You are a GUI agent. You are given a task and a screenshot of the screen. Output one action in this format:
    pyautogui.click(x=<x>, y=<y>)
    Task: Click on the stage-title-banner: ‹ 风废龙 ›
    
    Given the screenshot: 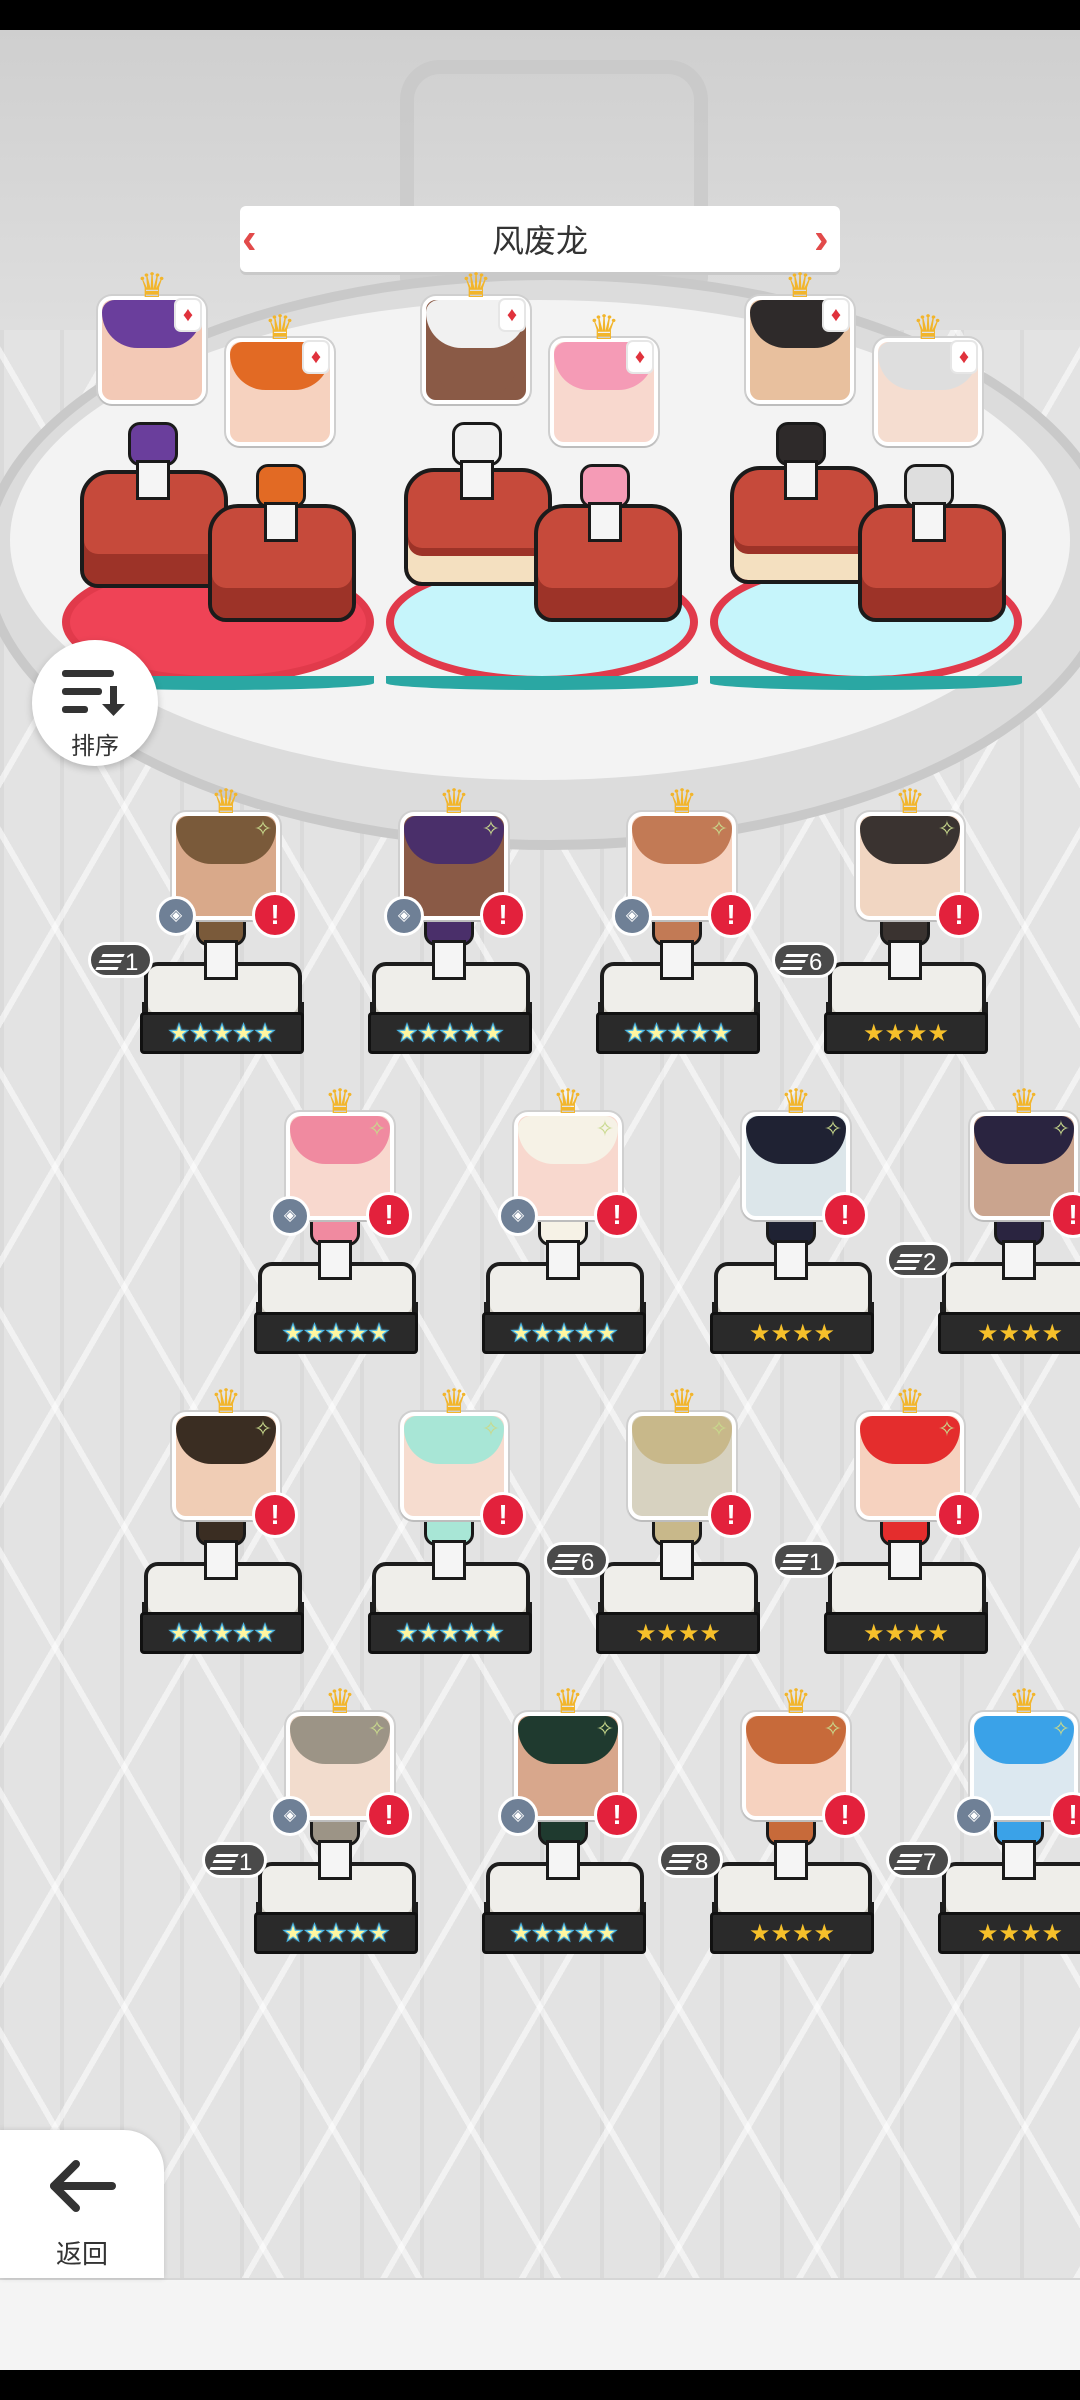 What is the action you would take?
    pyautogui.click(x=540, y=239)
    